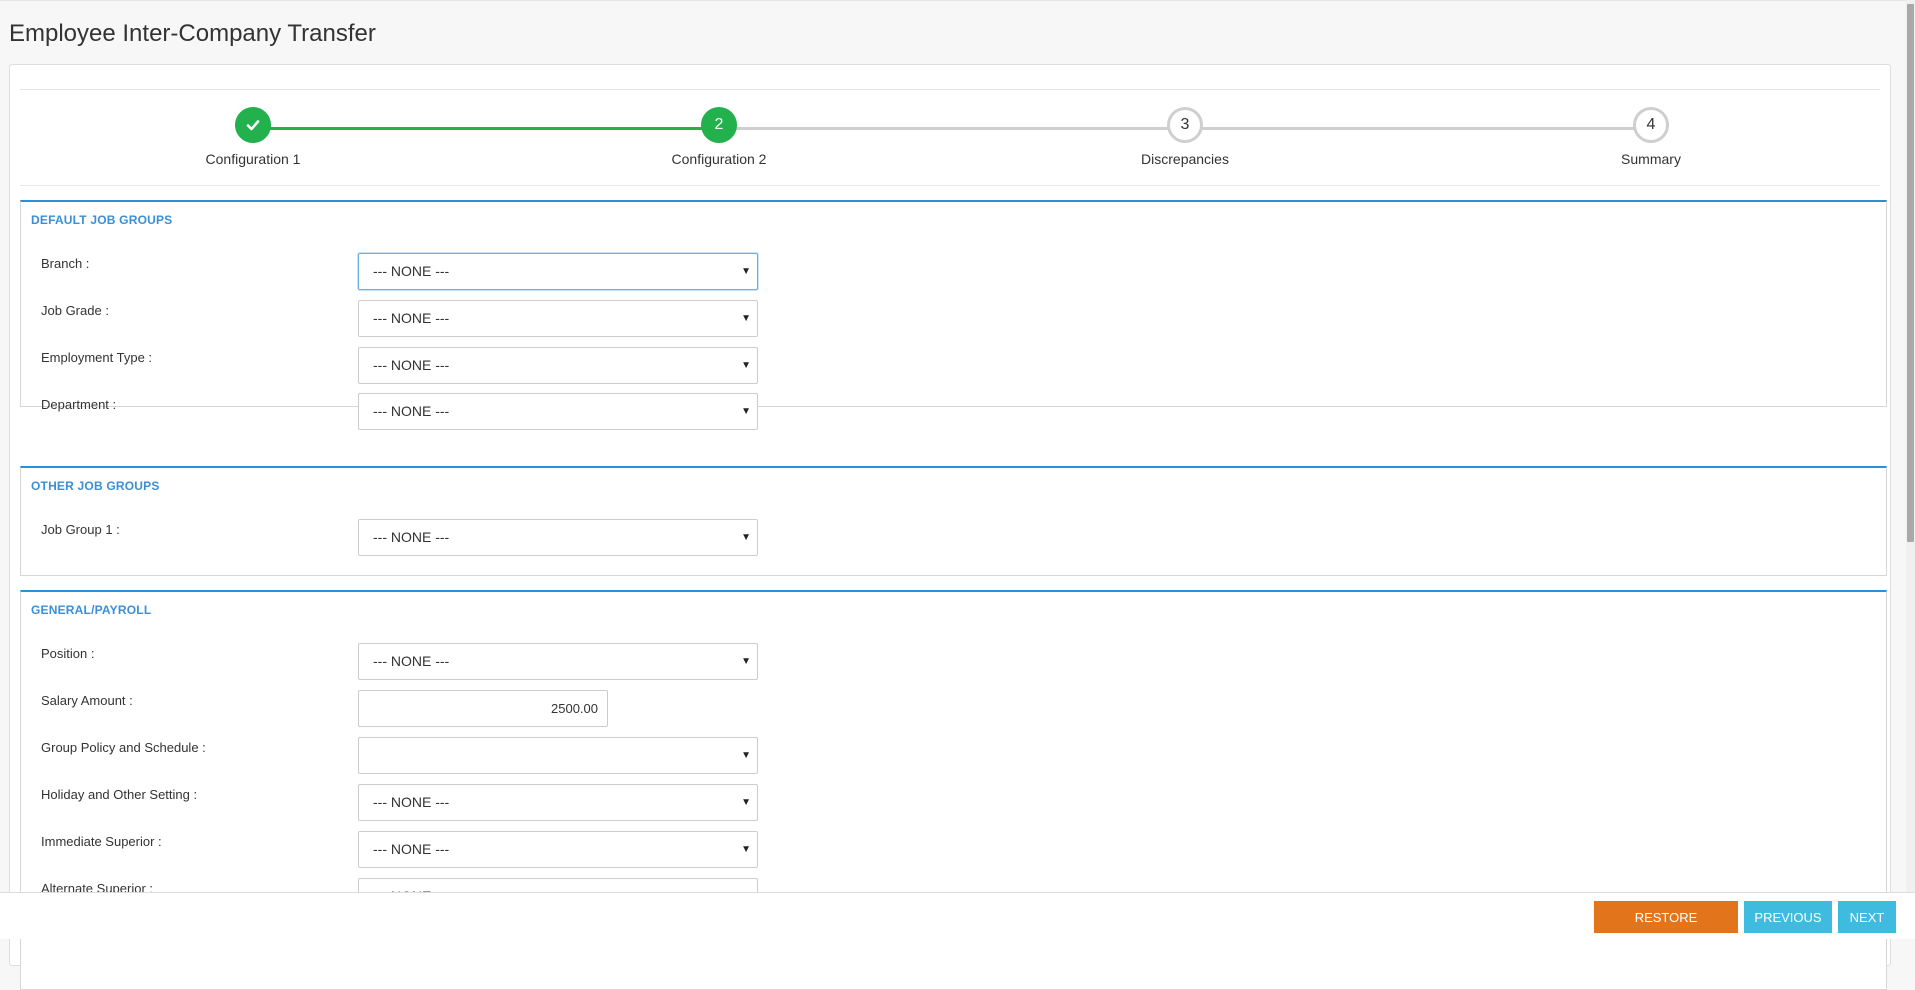  I want to click on wizard-step-2: 2 Configuration 2, so click(719, 137).